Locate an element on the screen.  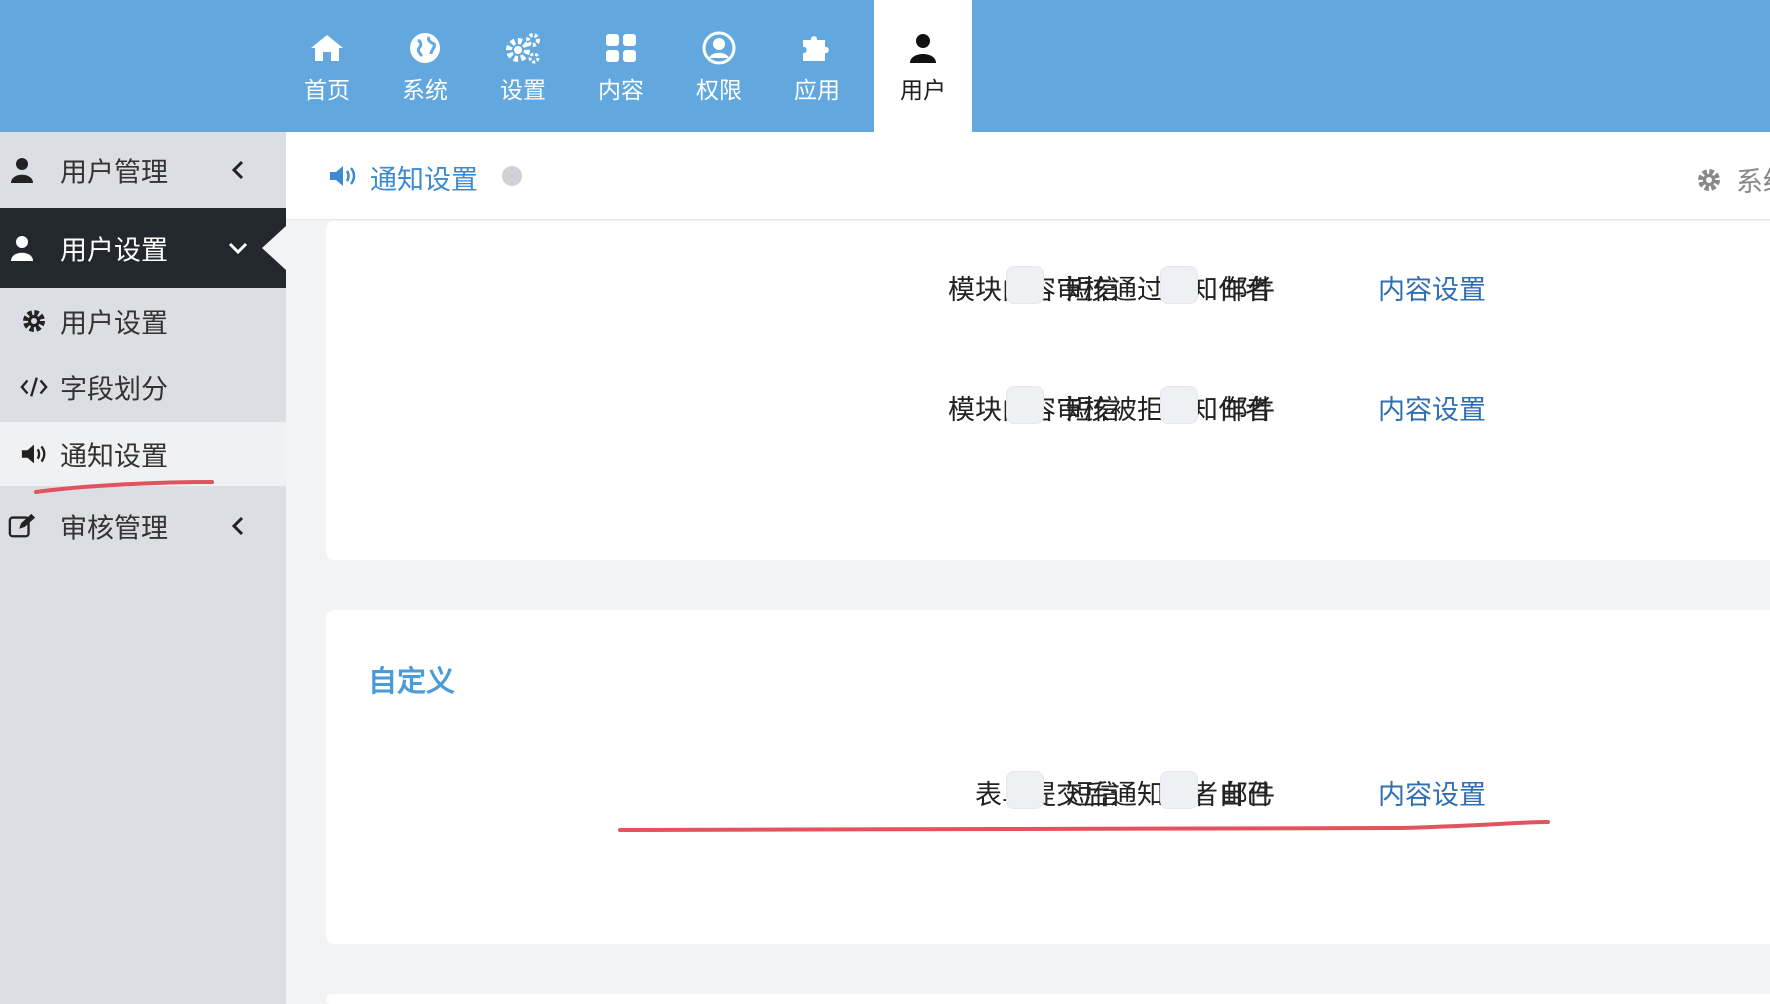
notification-row: 模块内容审核通过通知作者 短信 邮件 内容设置 is located at coordinates (1048, 286).